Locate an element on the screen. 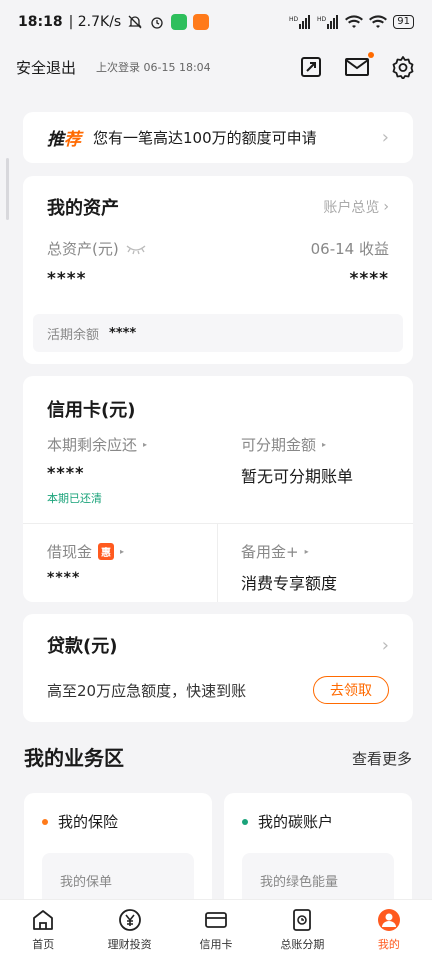 This screenshot has width=432, height=960. loan-card: 贷款(元) › 高至20万应急额度，快速到账 去领取 is located at coordinates (218, 668).